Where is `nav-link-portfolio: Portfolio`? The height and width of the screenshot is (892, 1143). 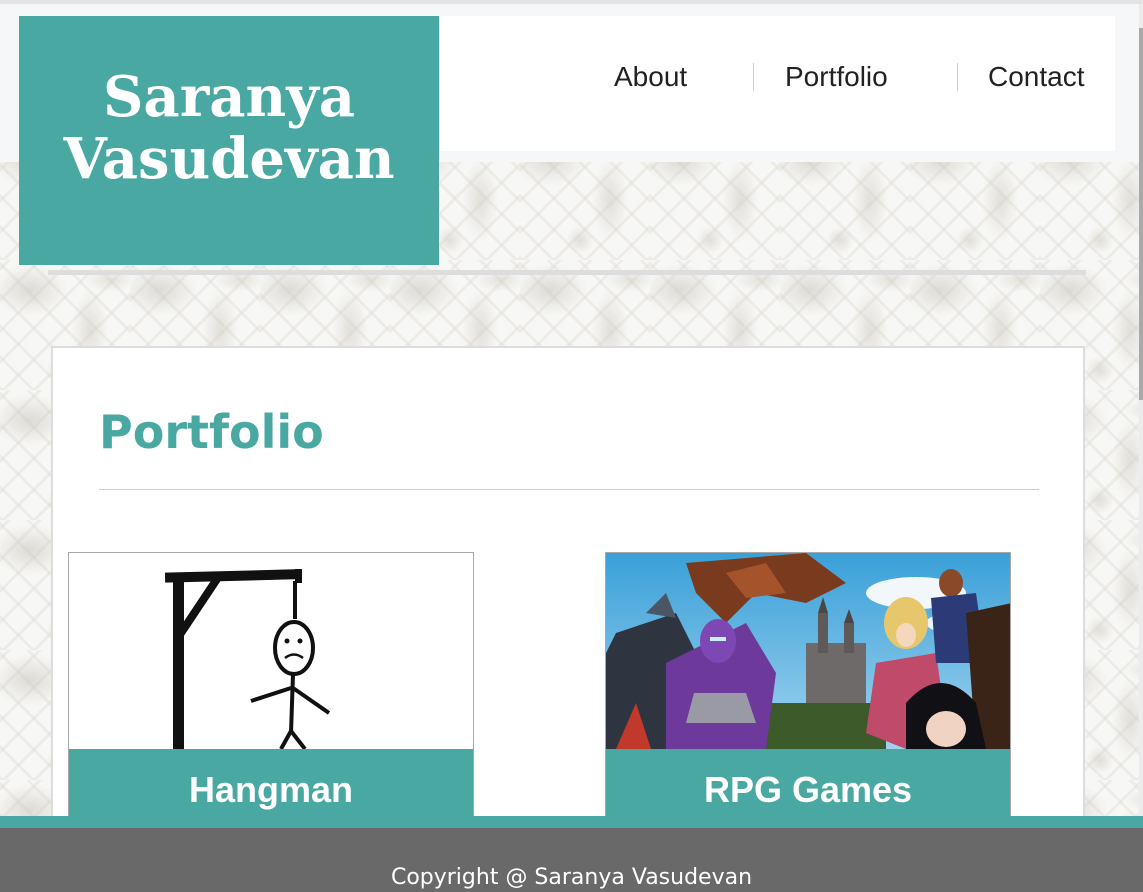
nav-link-portfolio: Portfolio is located at coordinates (836, 77).